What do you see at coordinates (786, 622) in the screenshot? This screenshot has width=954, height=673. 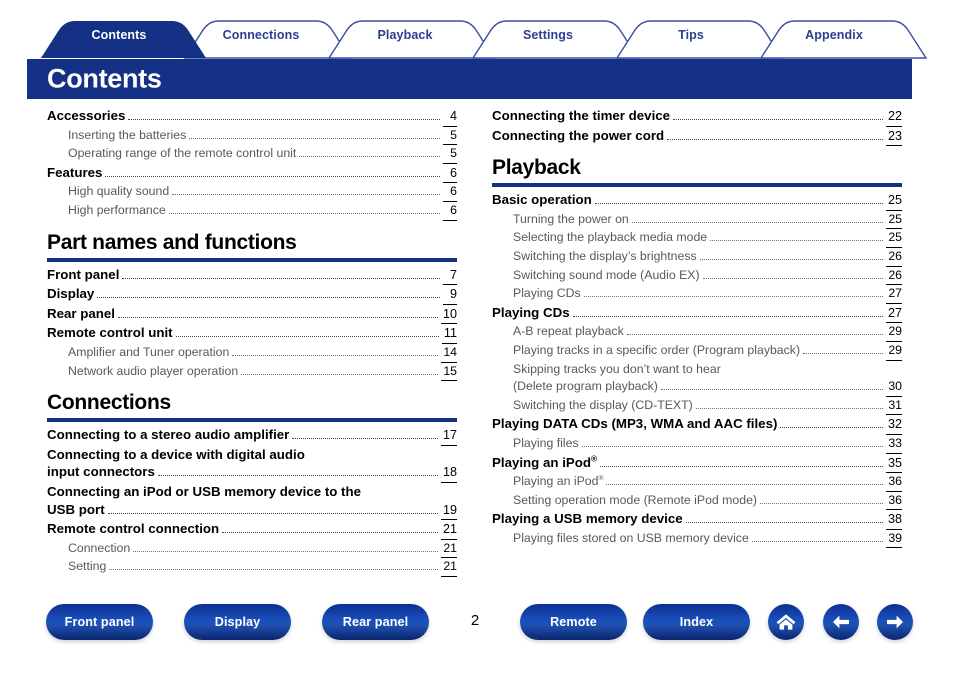 I see `home-button` at bounding box center [786, 622].